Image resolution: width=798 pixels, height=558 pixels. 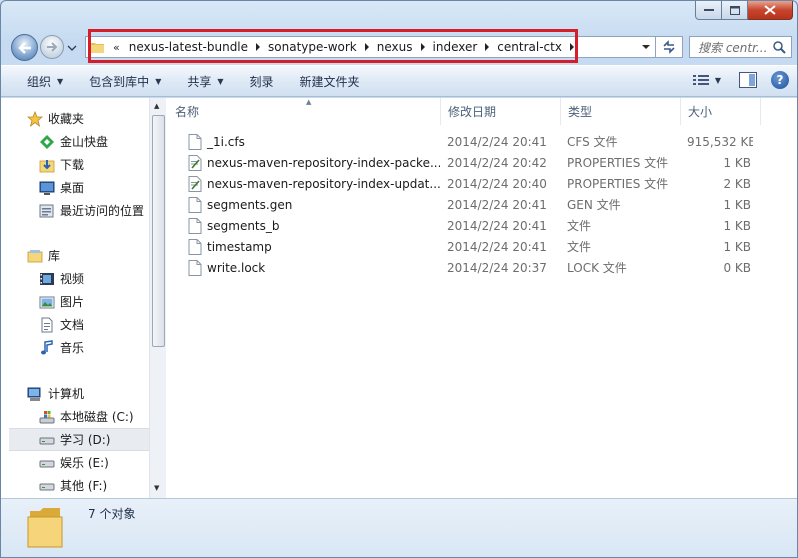 I want to click on column-header-name: 名称 ▲, so click(x=303, y=111).